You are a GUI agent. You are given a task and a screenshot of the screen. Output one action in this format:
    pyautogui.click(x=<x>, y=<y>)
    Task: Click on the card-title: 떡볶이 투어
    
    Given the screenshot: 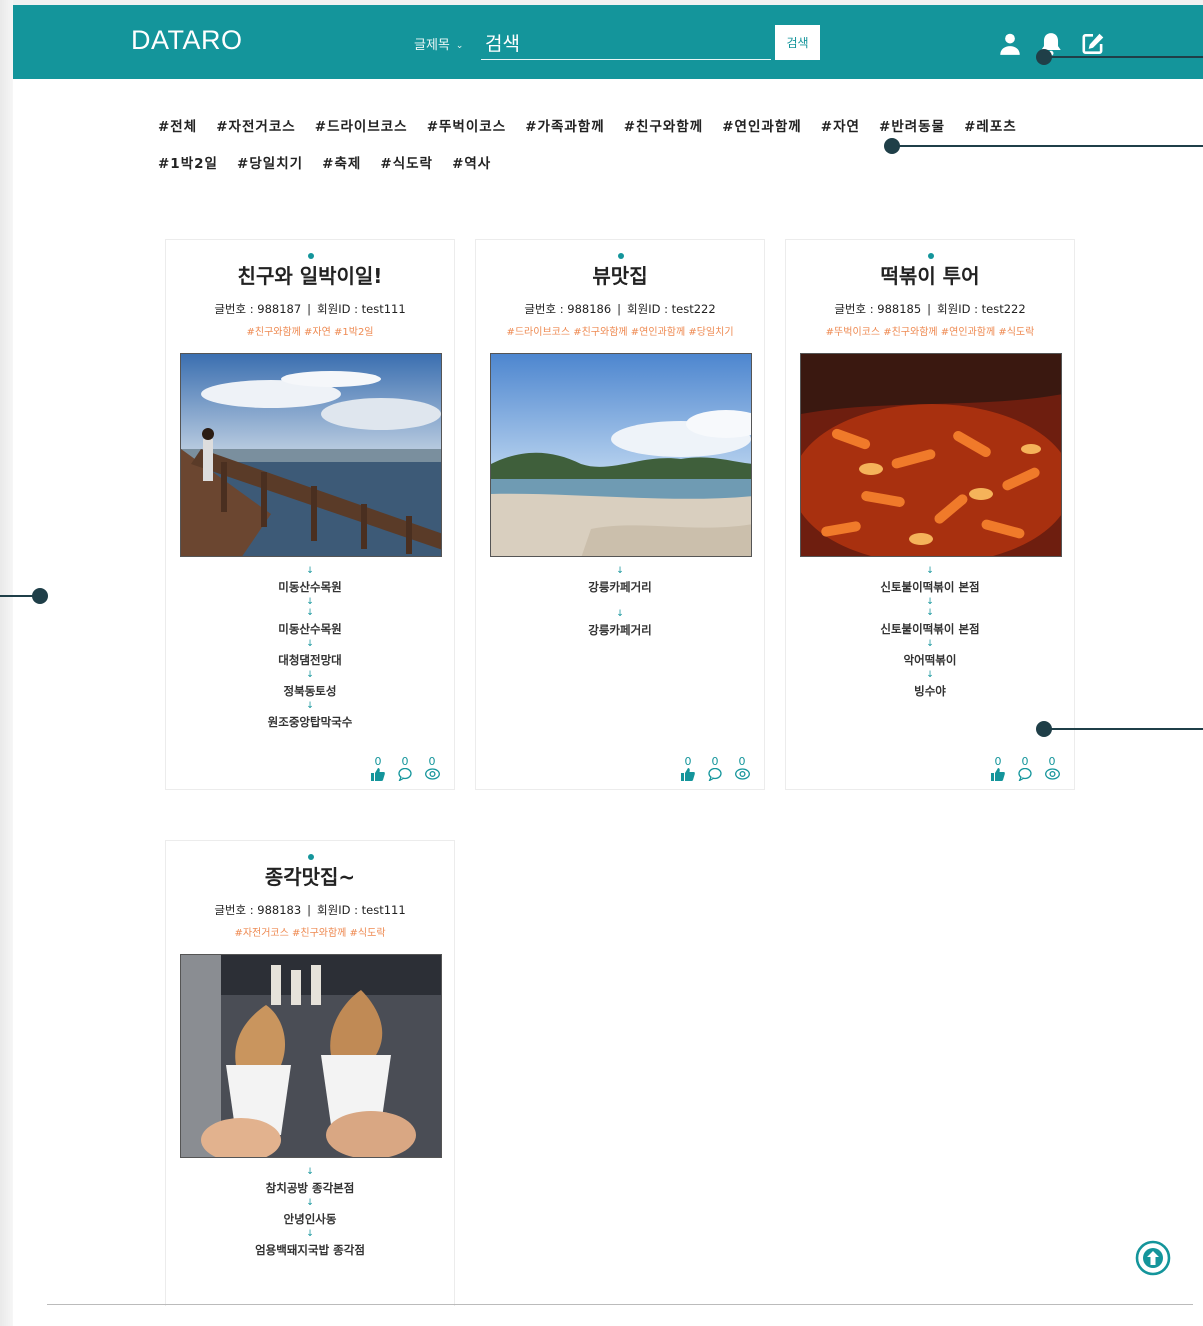 What is the action you would take?
    pyautogui.click(x=930, y=274)
    